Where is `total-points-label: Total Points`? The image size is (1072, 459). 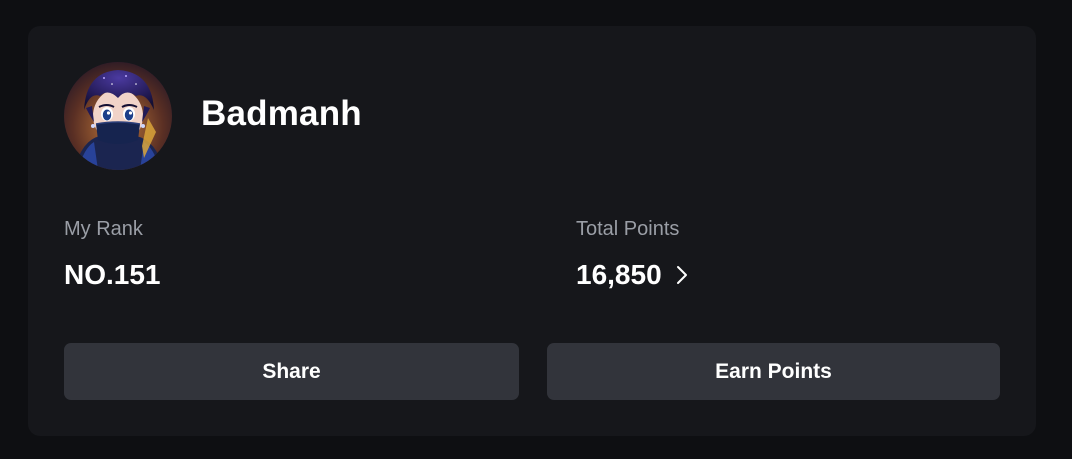 total-points-label: Total Points is located at coordinates (628, 229).